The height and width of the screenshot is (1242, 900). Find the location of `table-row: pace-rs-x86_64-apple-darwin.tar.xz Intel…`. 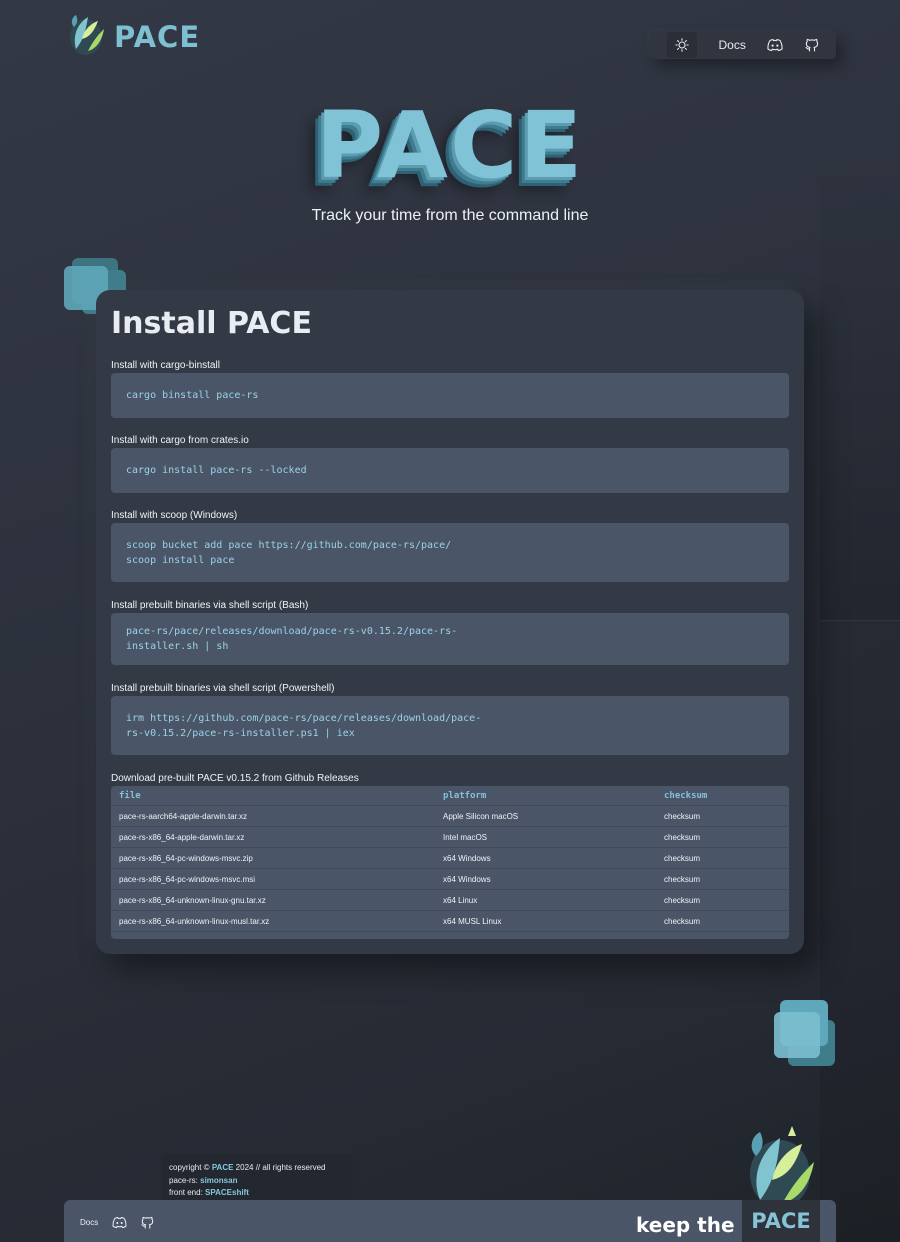

table-row: pace-rs-x86_64-apple-darwin.tar.xz Intel… is located at coordinates (450, 837).